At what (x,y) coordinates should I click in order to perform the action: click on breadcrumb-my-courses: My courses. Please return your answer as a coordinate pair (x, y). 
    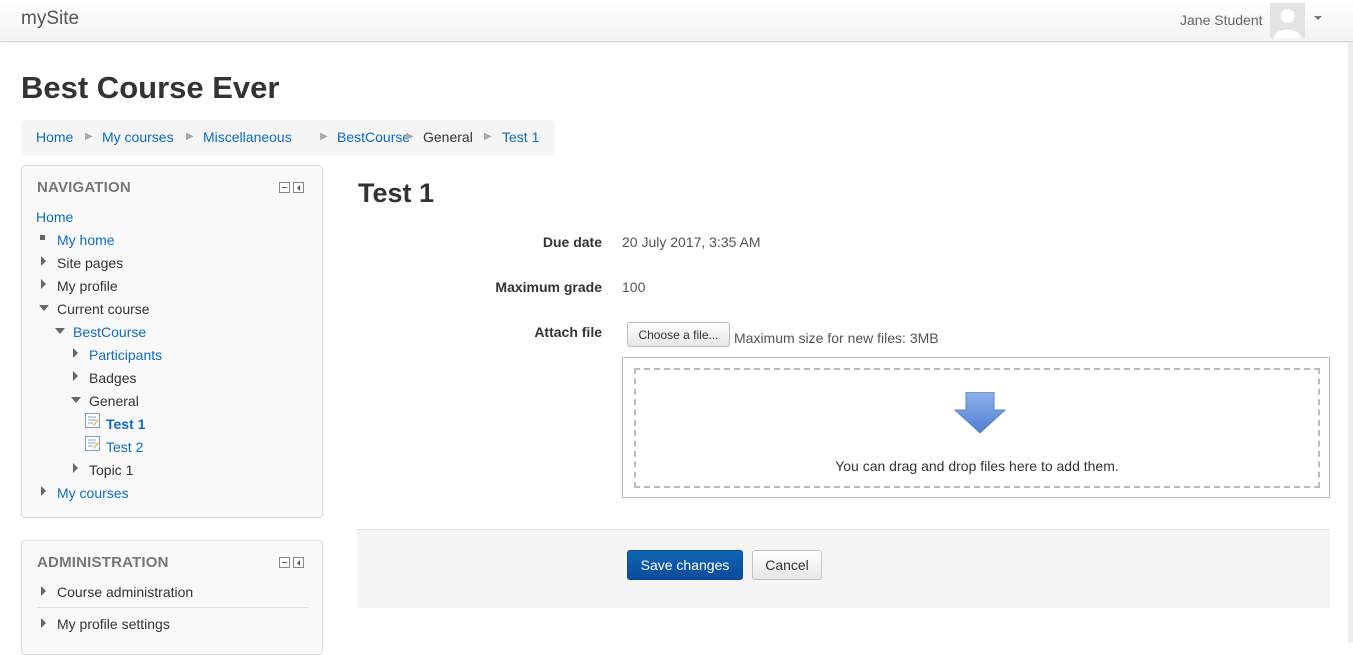
    Looking at the image, I should click on (138, 137).